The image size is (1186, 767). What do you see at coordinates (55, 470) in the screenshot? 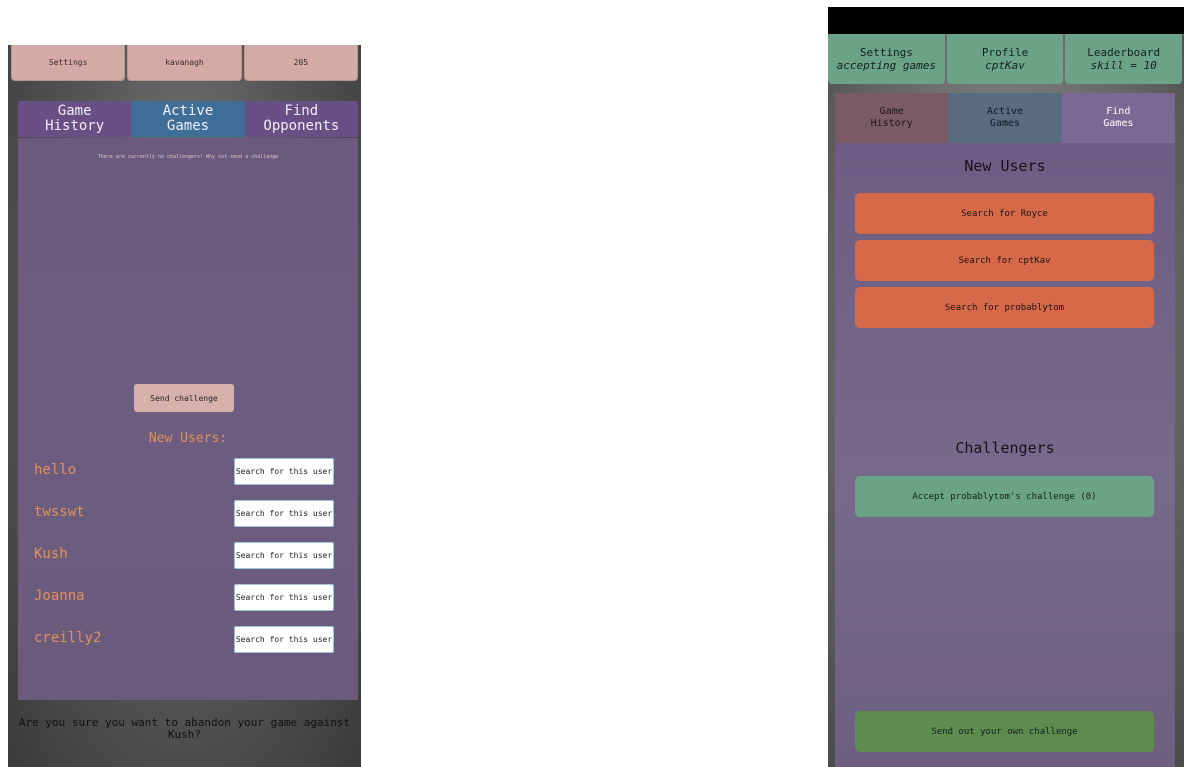
I see `user-name: hello` at bounding box center [55, 470].